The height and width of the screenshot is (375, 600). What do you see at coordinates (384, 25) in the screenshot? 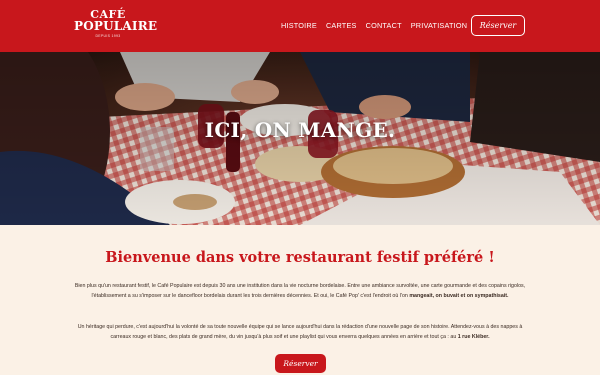
I see `nav-item-contact: CONTACT` at bounding box center [384, 25].